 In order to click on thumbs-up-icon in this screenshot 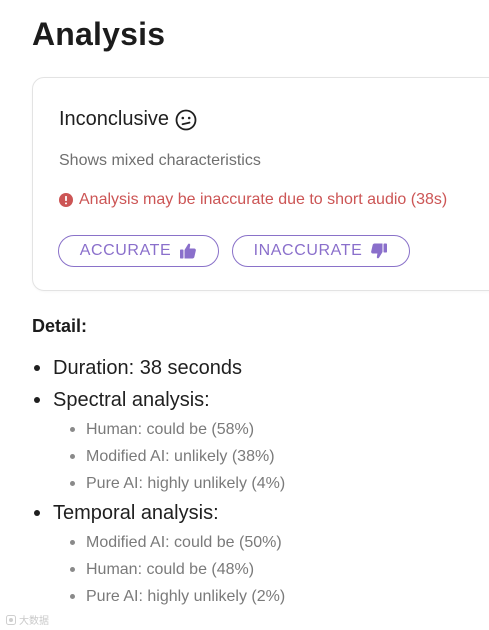, I will do `click(188, 251)`.